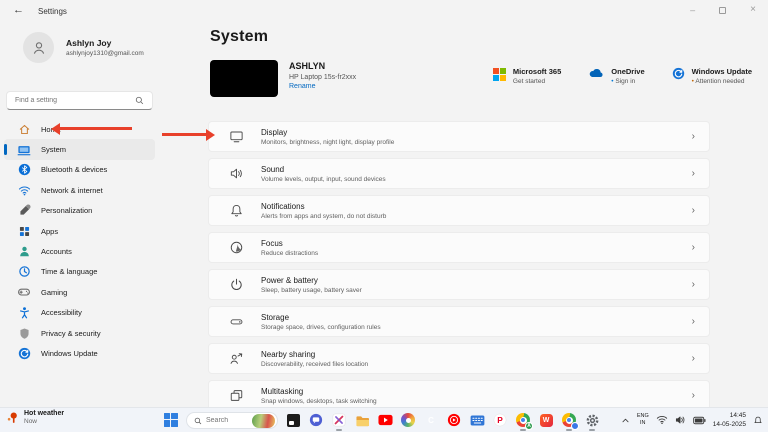  I want to click on pinterest-app-button: P, so click(500, 420).